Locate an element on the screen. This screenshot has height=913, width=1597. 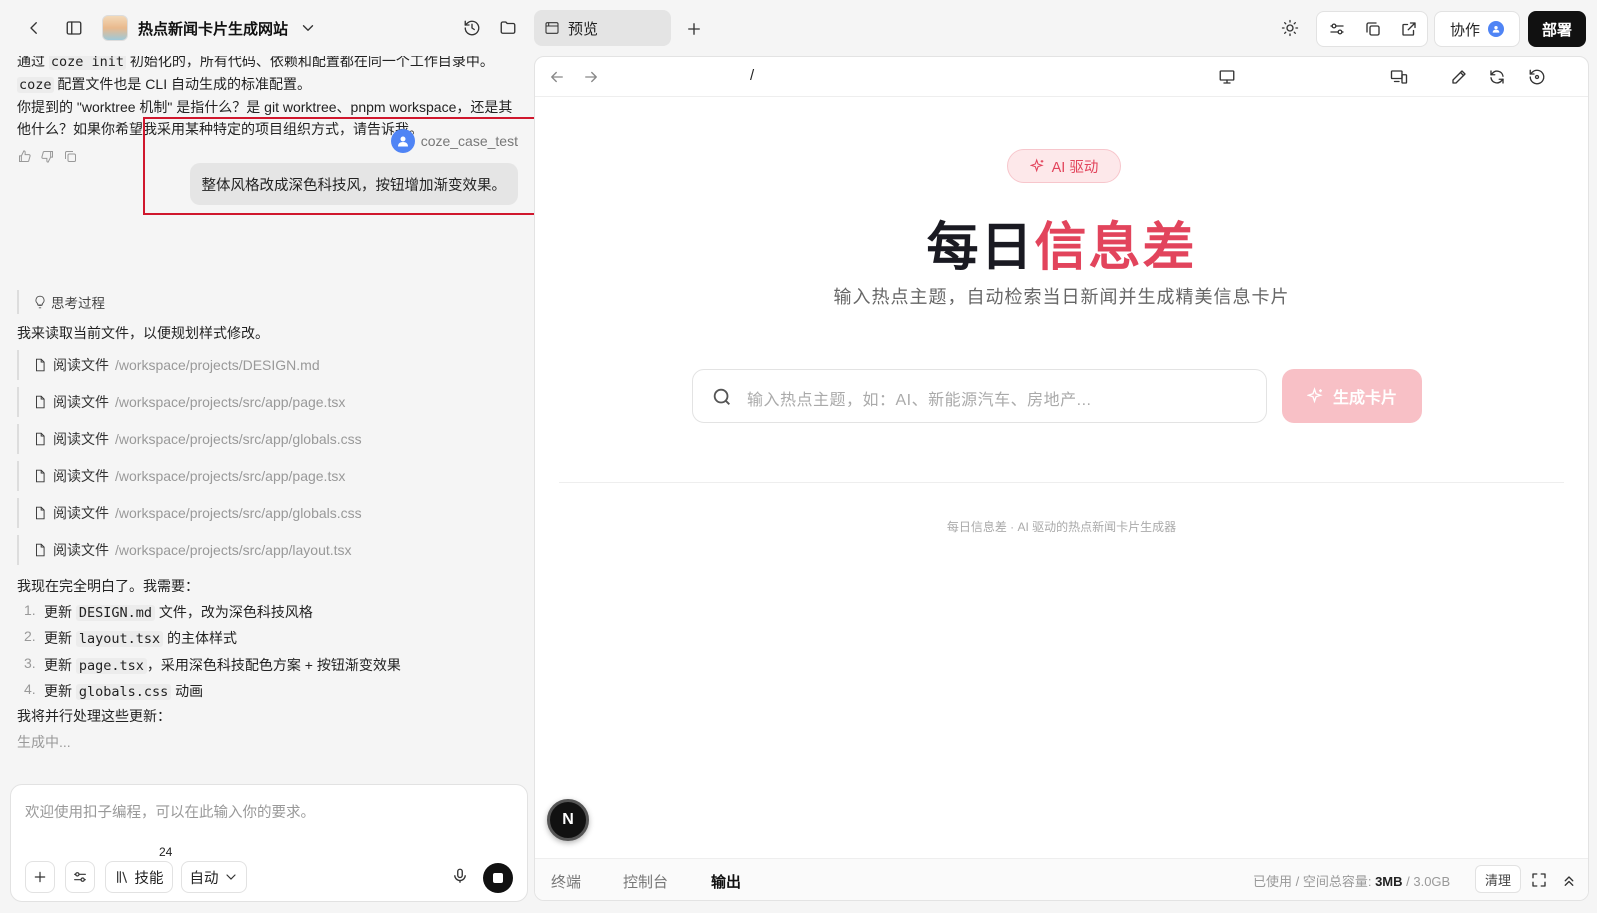
device-toggle-button is located at coordinates (1399, 77).